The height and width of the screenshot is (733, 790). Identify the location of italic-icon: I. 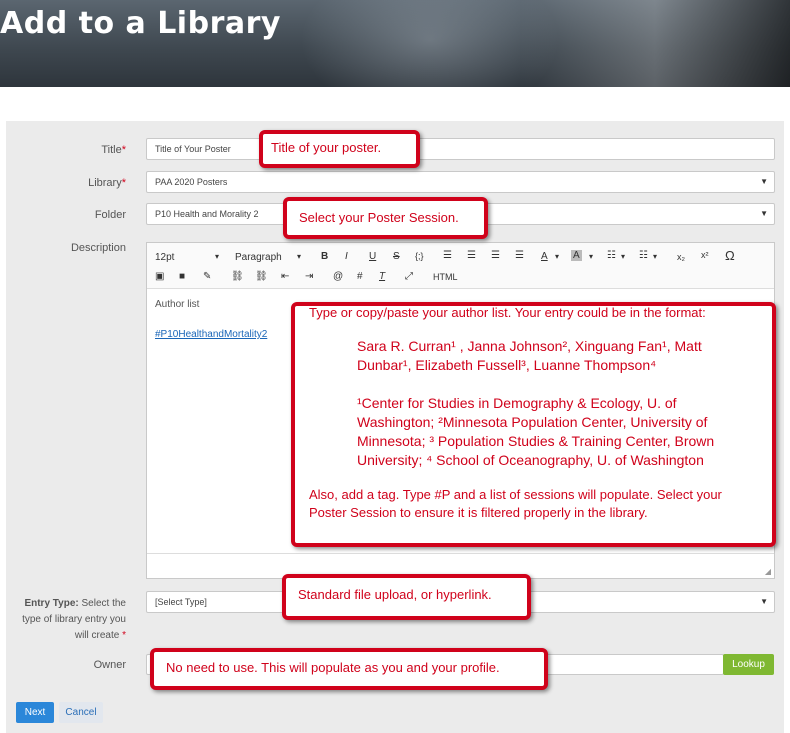
(346, 256).